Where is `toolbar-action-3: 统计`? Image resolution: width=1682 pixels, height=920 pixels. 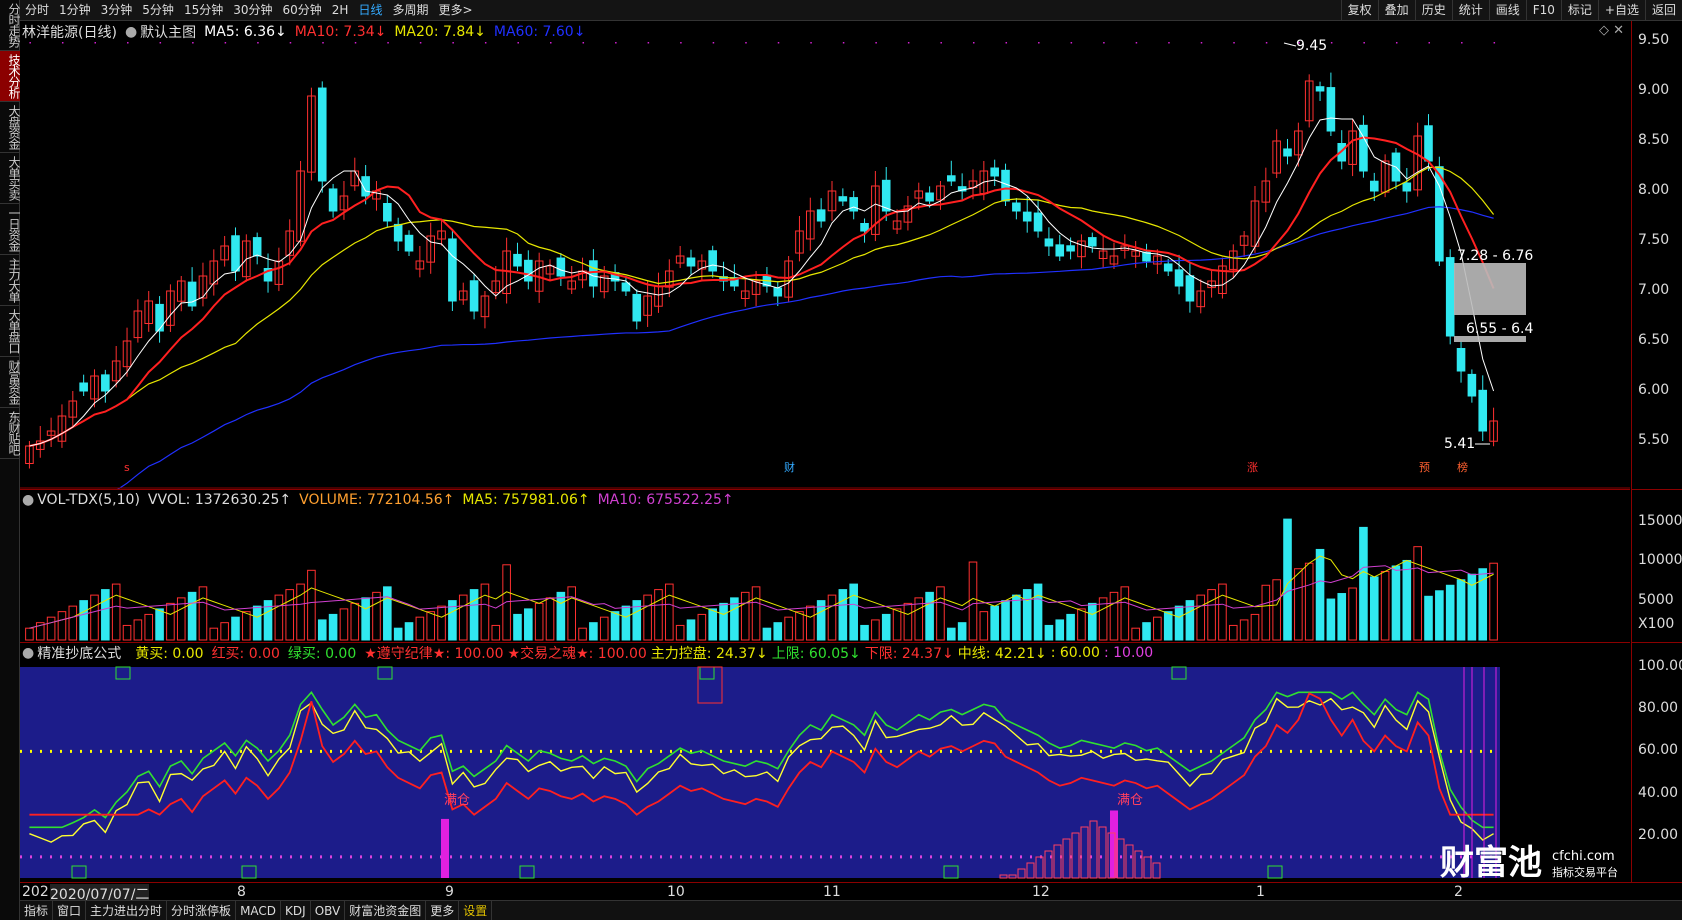 toolbar-action-3: 统计 is located at coordinates (1470, 10).